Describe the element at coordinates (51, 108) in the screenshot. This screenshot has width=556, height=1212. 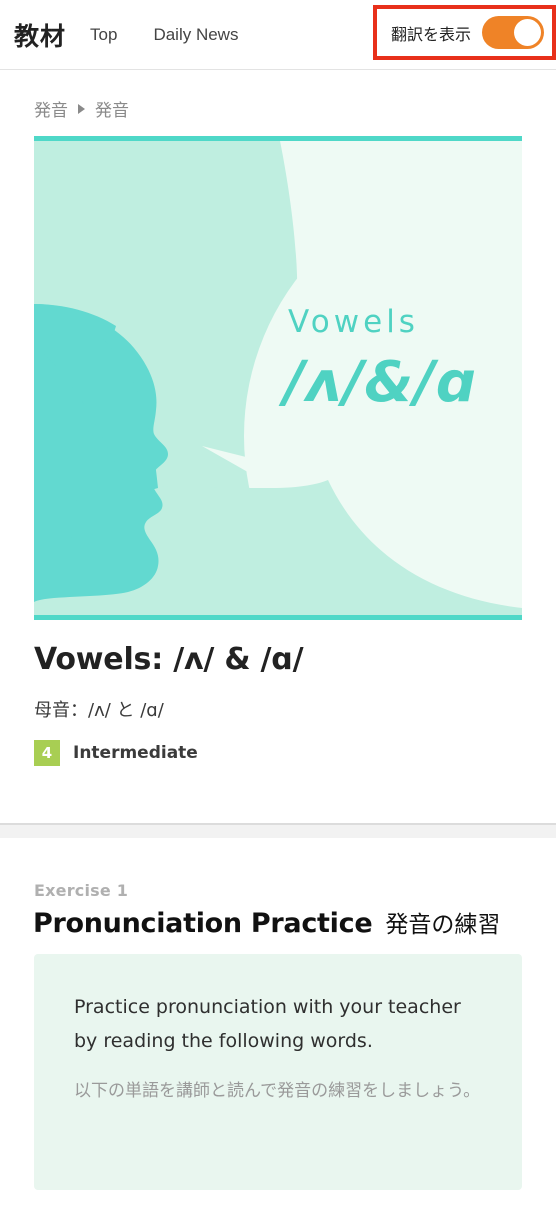
I see `breadcrumb-item-0: 発音` at that location.